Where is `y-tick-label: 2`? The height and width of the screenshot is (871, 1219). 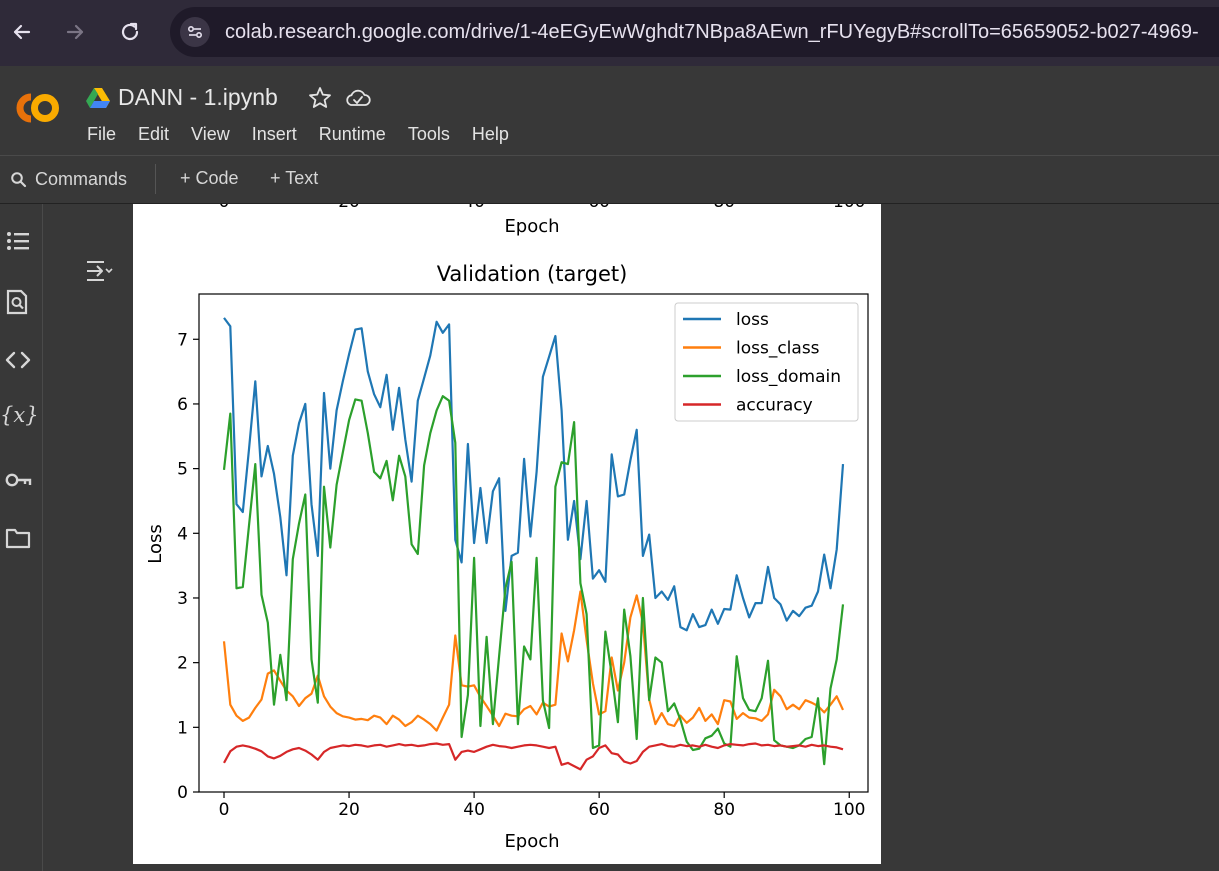 y-tick-label: 2 is located at coordinates (182, 664).